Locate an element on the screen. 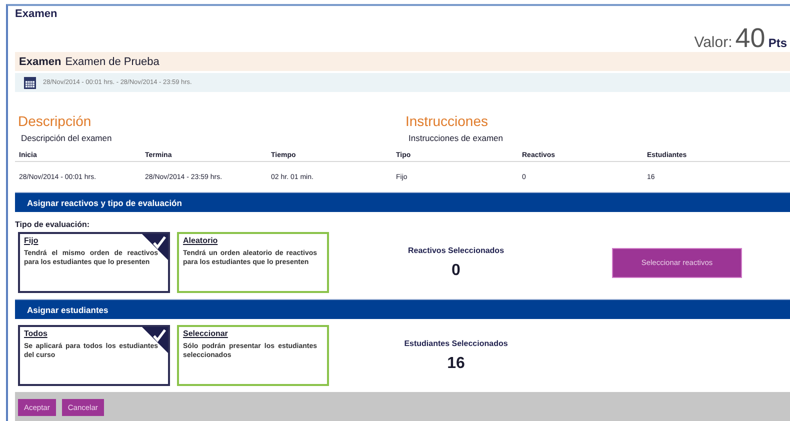  option-title: Aleatorio is located at coordinates (201, 240).